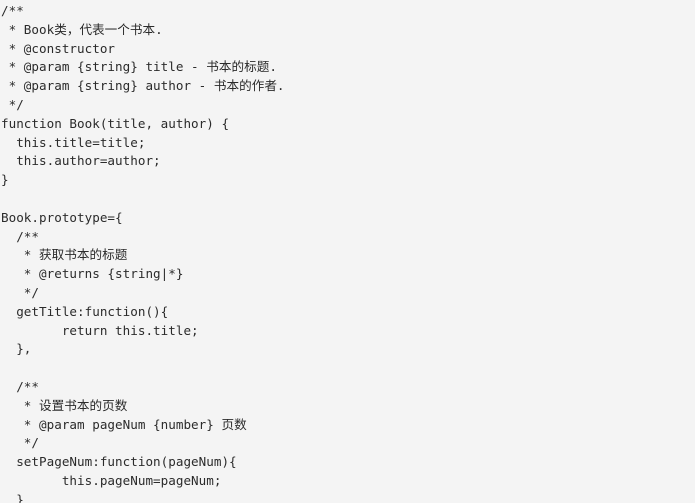 The width and height of the screenshot is (695, 503). What do you see at coordinates (16, 349) in the screenshot?
I see `code-line: },` at bounding box center [16, 349].